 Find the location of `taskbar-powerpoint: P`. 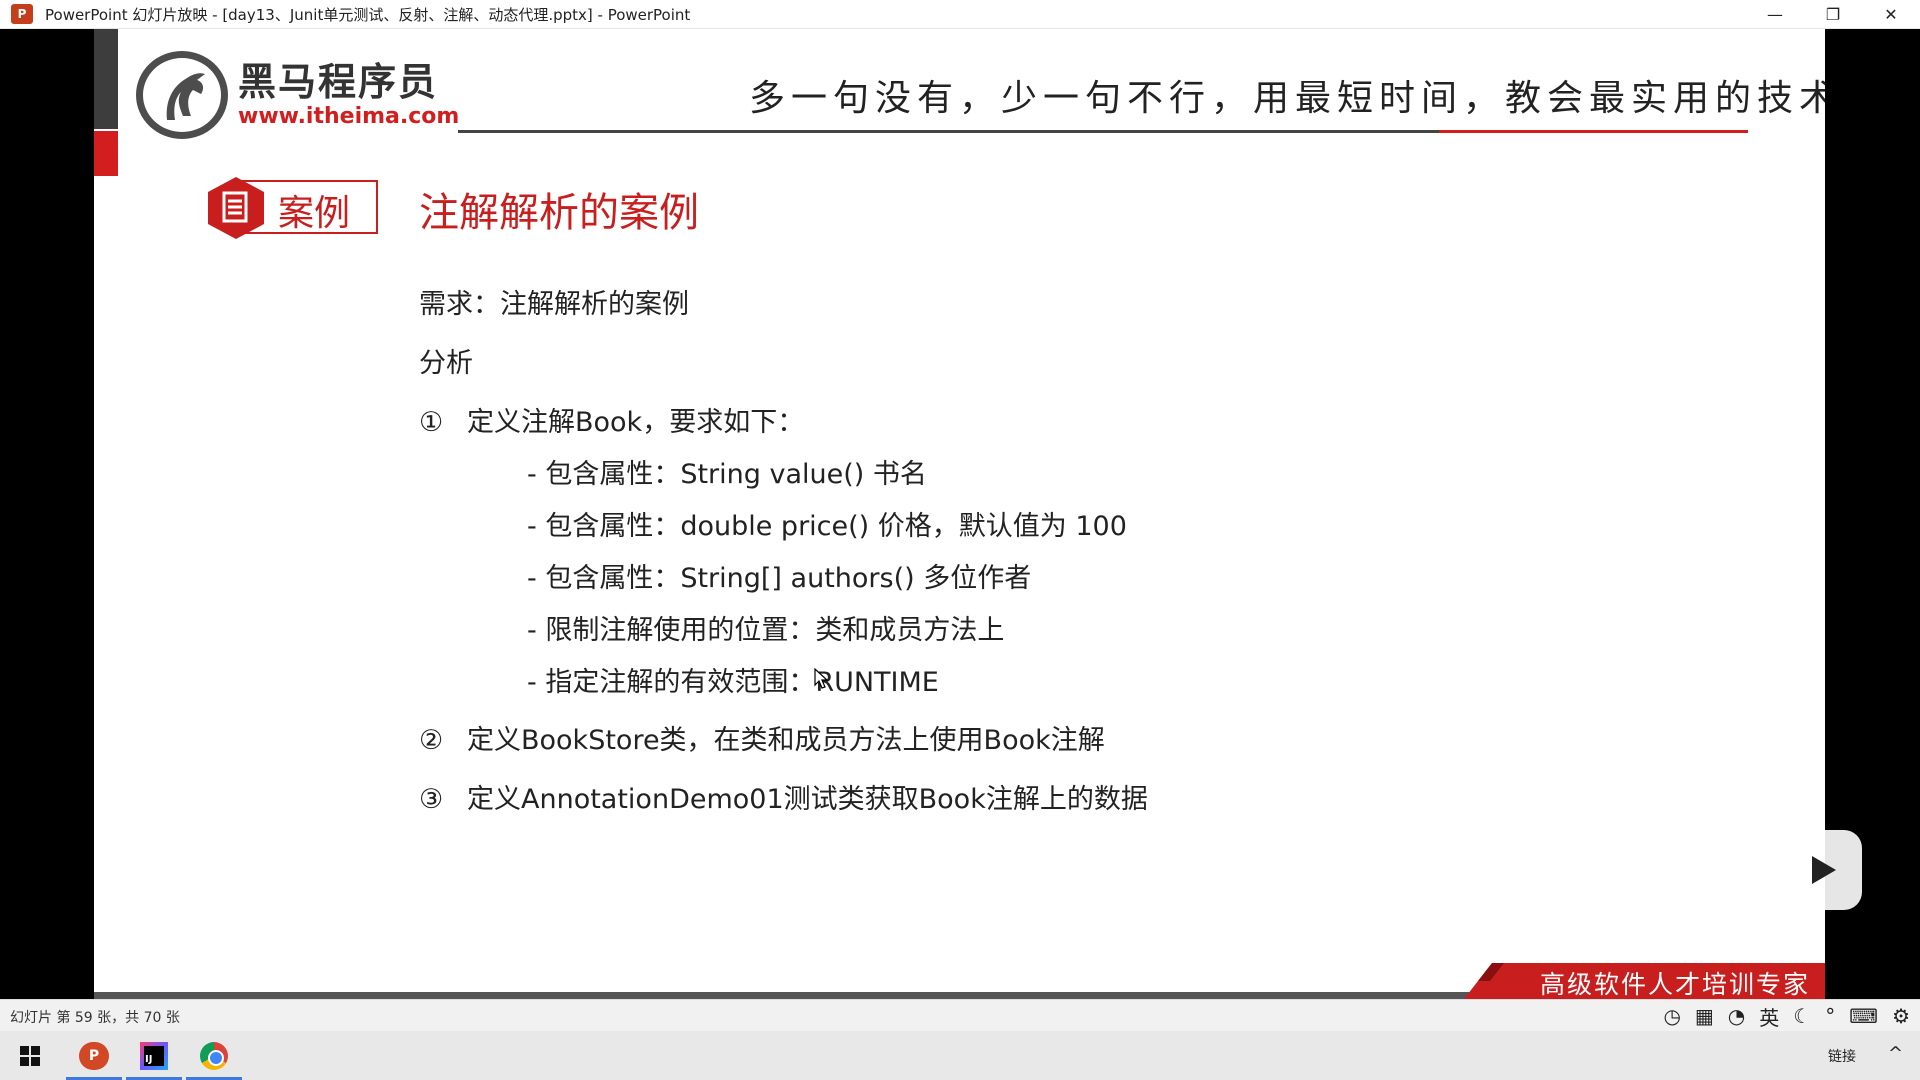

taskbar-powerpoint: P is located at coordinates (94, 1055).